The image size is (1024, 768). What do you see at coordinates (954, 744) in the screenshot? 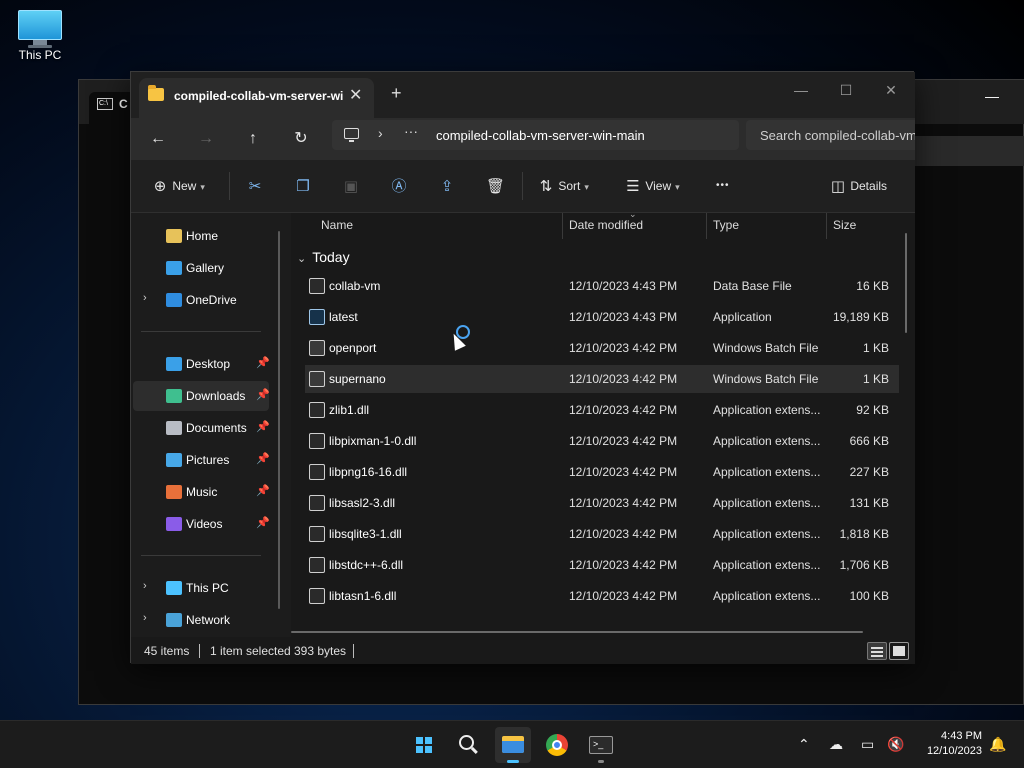
I see `clock: 4:43 PM 12/10/2023` at bounding box center [954, 744].